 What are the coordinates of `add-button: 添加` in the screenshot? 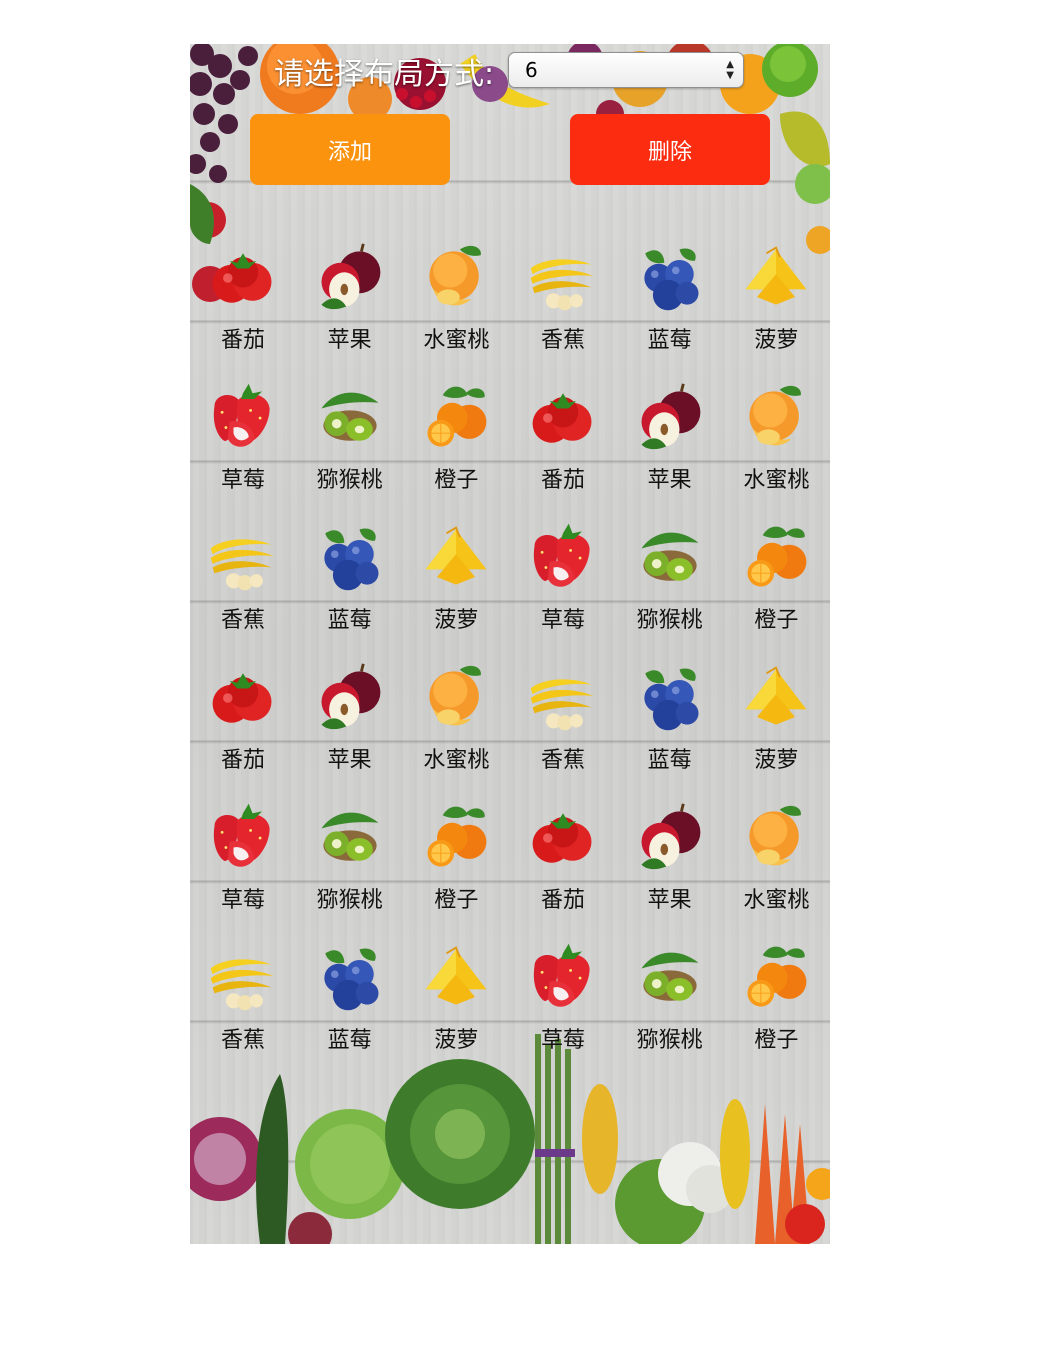 It's located at (350, 149).